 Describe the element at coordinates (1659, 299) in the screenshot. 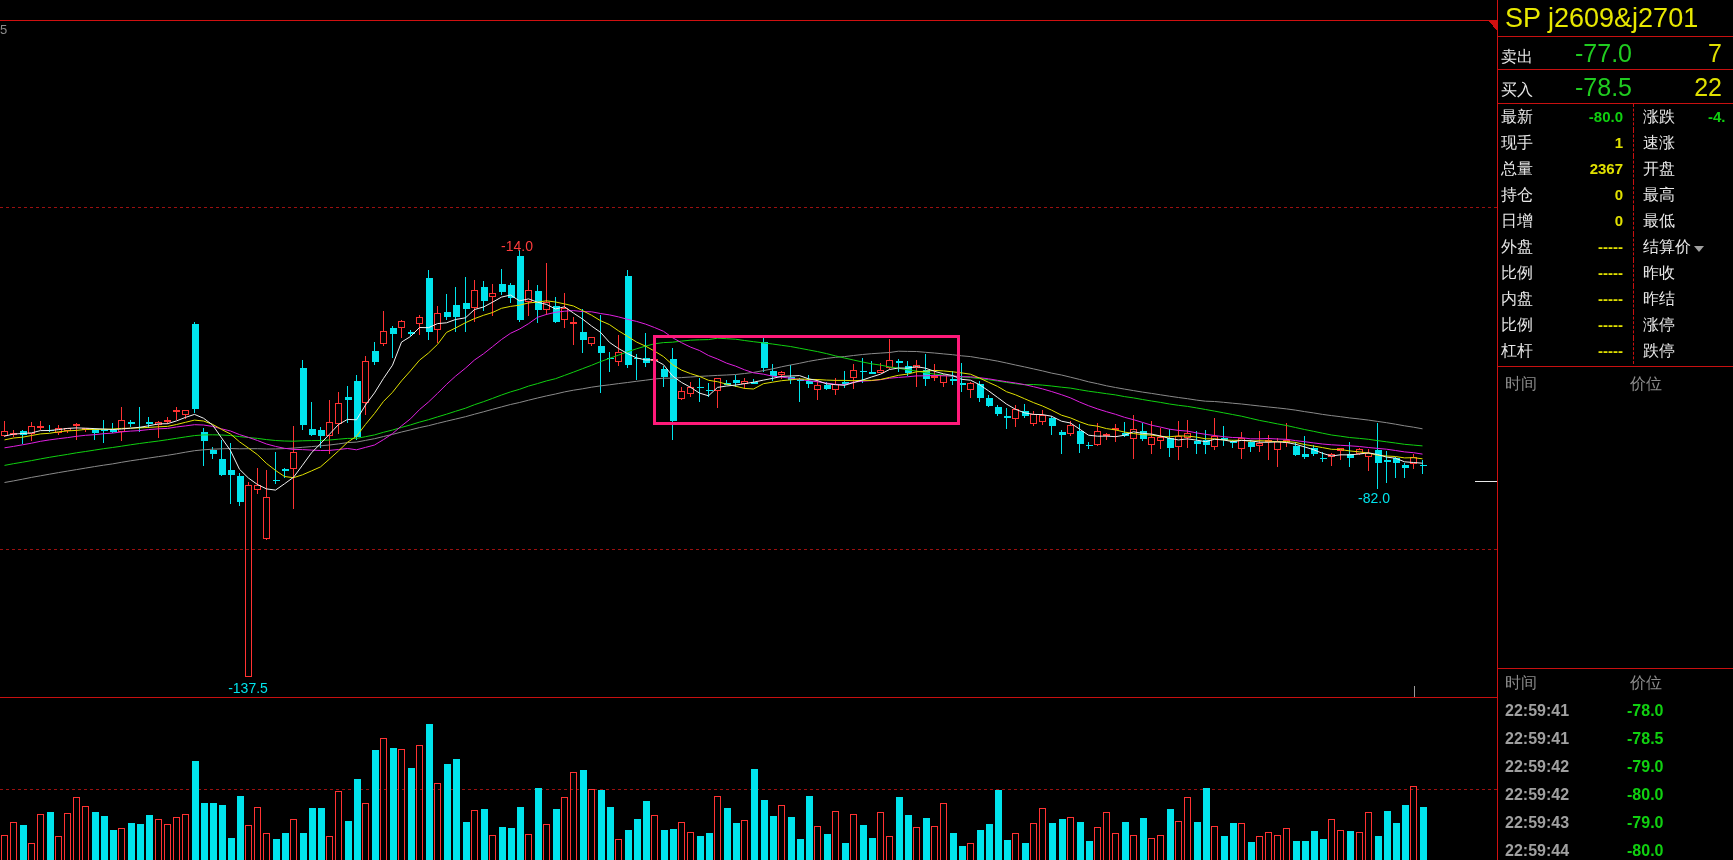

I see `stat-label: 昨结` at that location.